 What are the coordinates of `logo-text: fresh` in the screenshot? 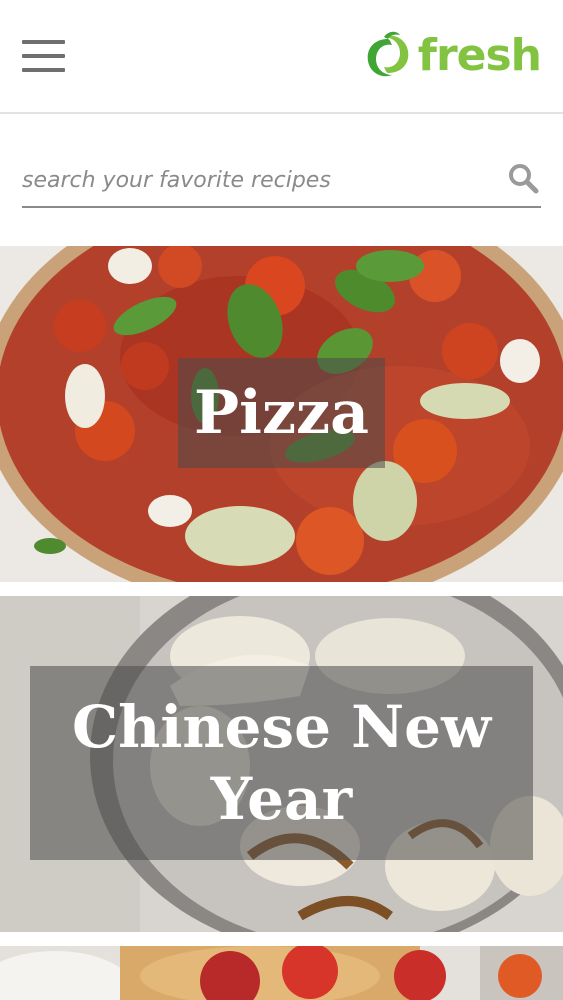 It's located at (479, 55).